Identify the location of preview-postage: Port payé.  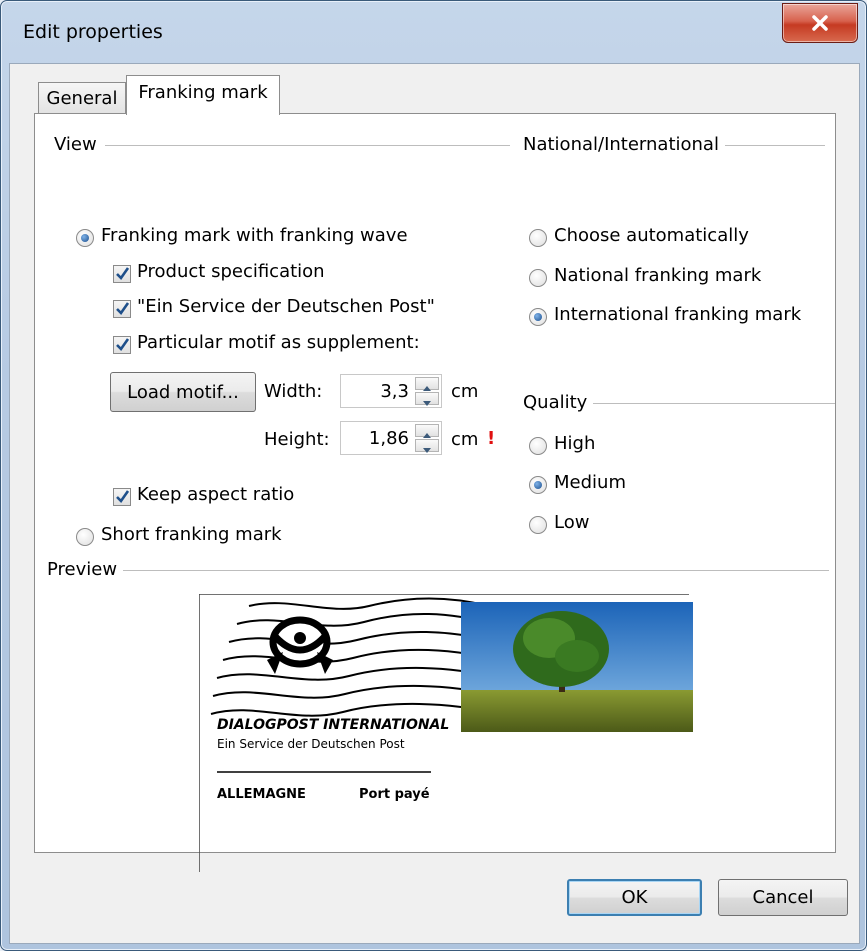
(394, 794).